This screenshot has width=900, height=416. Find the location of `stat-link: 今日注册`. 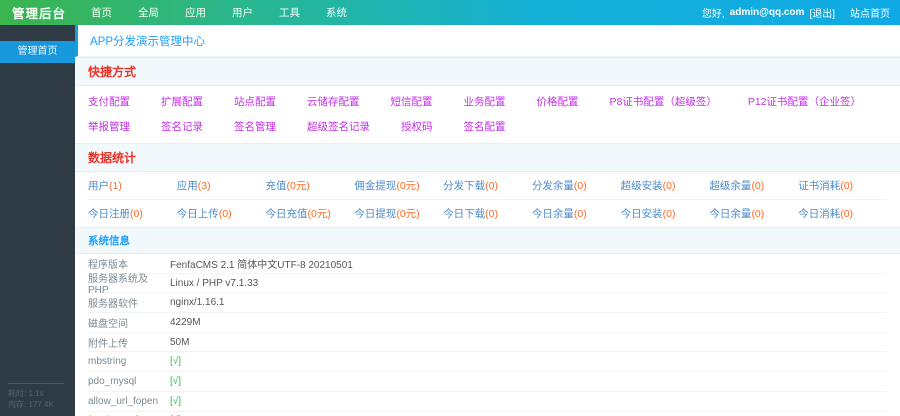

stat-link: 今日注册 is located at coordinates (109, 214).